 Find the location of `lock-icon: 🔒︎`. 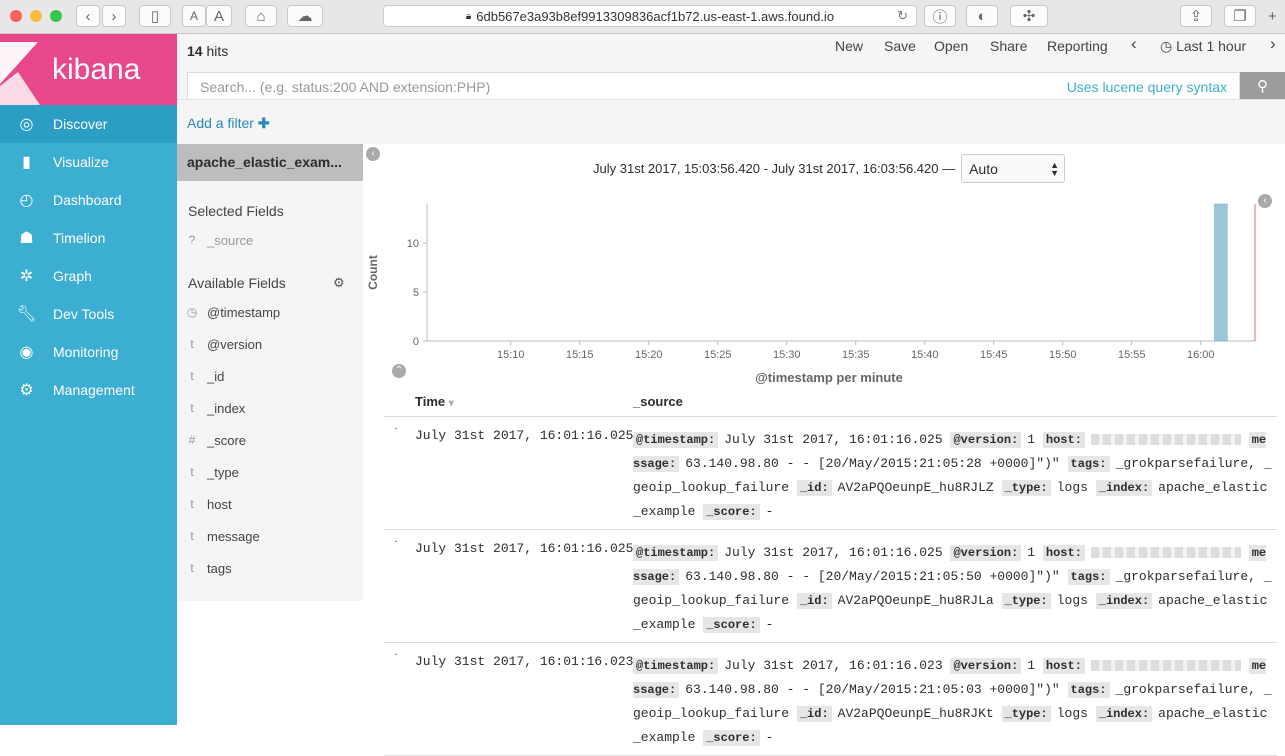

lock-icon: 🔒︎ is located at coordinates (468, 16).